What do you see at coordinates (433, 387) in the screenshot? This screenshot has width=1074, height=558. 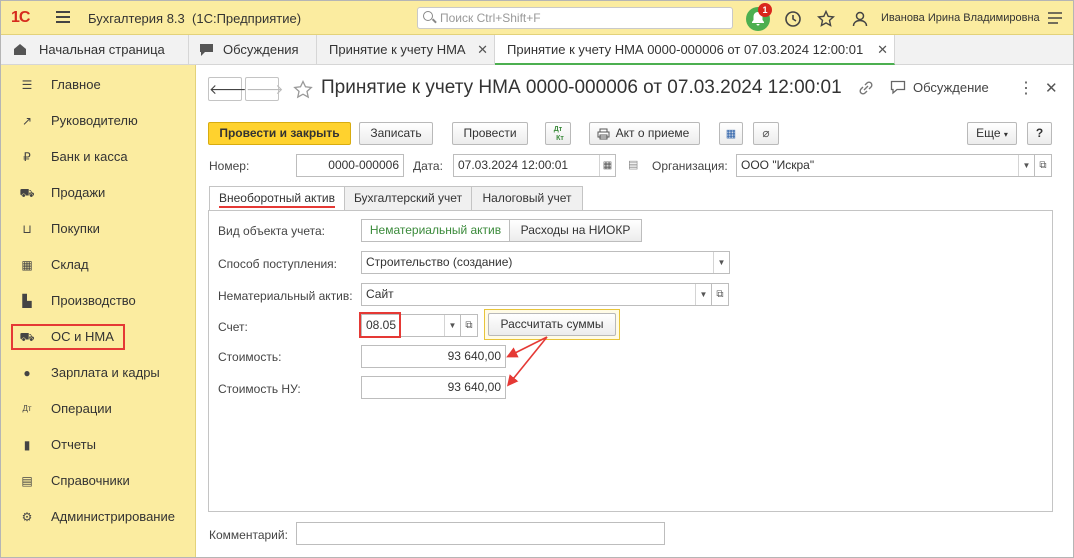 I see `tax-cost-field: 93 640,00` at bounding box center [433, 387].